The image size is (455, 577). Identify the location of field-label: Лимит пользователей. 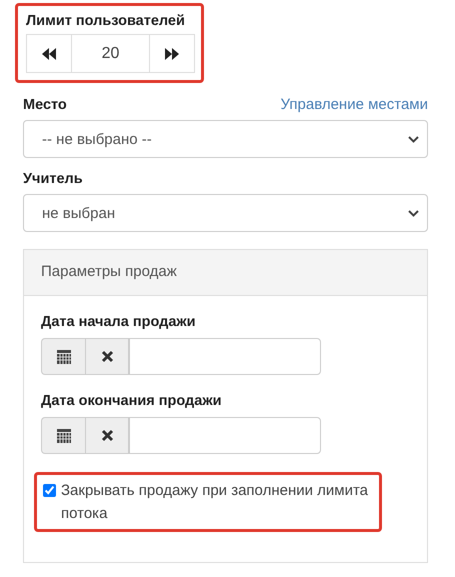
(106, 21).